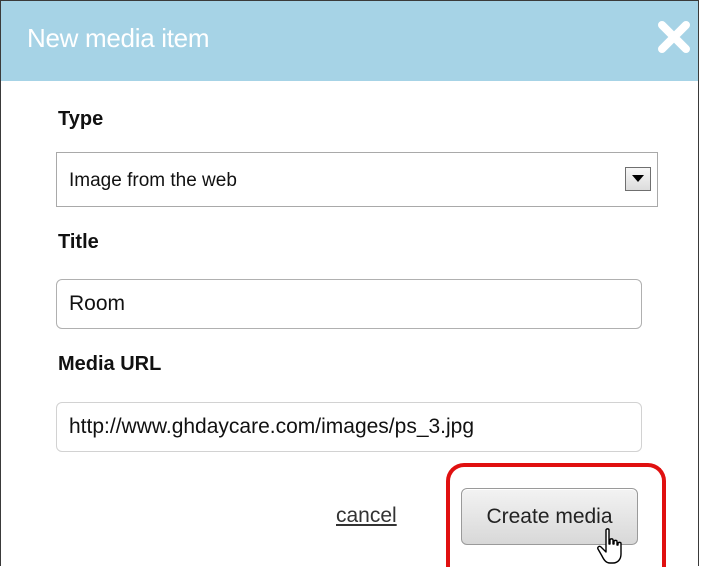  Describe the element at coordinates (349, 41) in the screenshot. I see `dialog-titlebar: New media item` at that location.